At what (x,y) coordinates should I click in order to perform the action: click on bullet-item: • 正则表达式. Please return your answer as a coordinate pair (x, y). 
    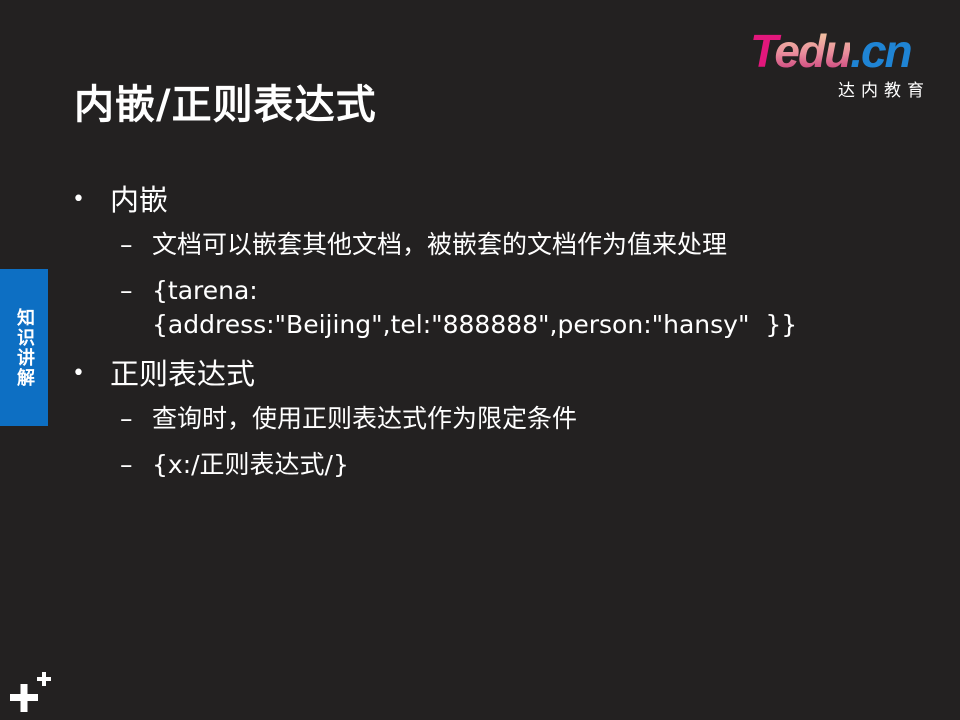
    Looking at the image, I should click on (502, 374).